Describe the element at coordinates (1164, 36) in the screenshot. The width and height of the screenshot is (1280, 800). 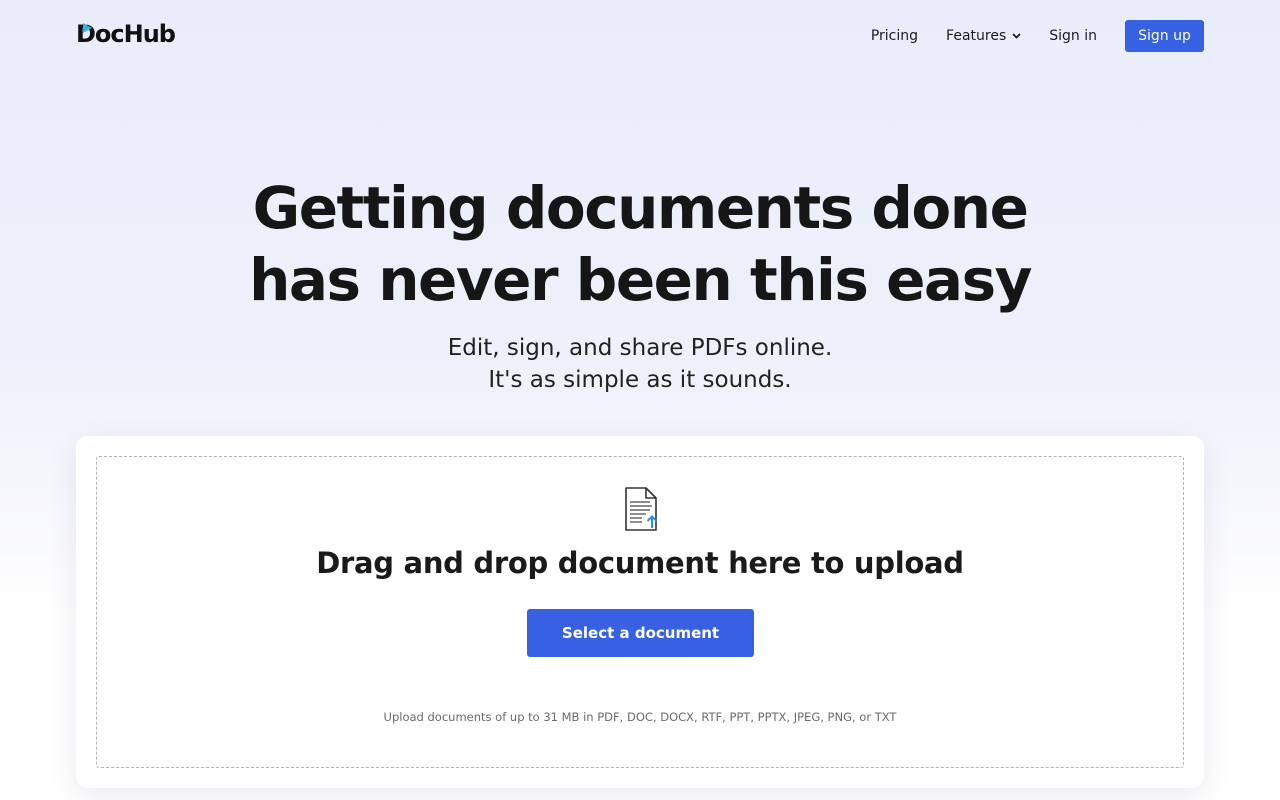
I see `sign-up-button: Sign up` at that location.